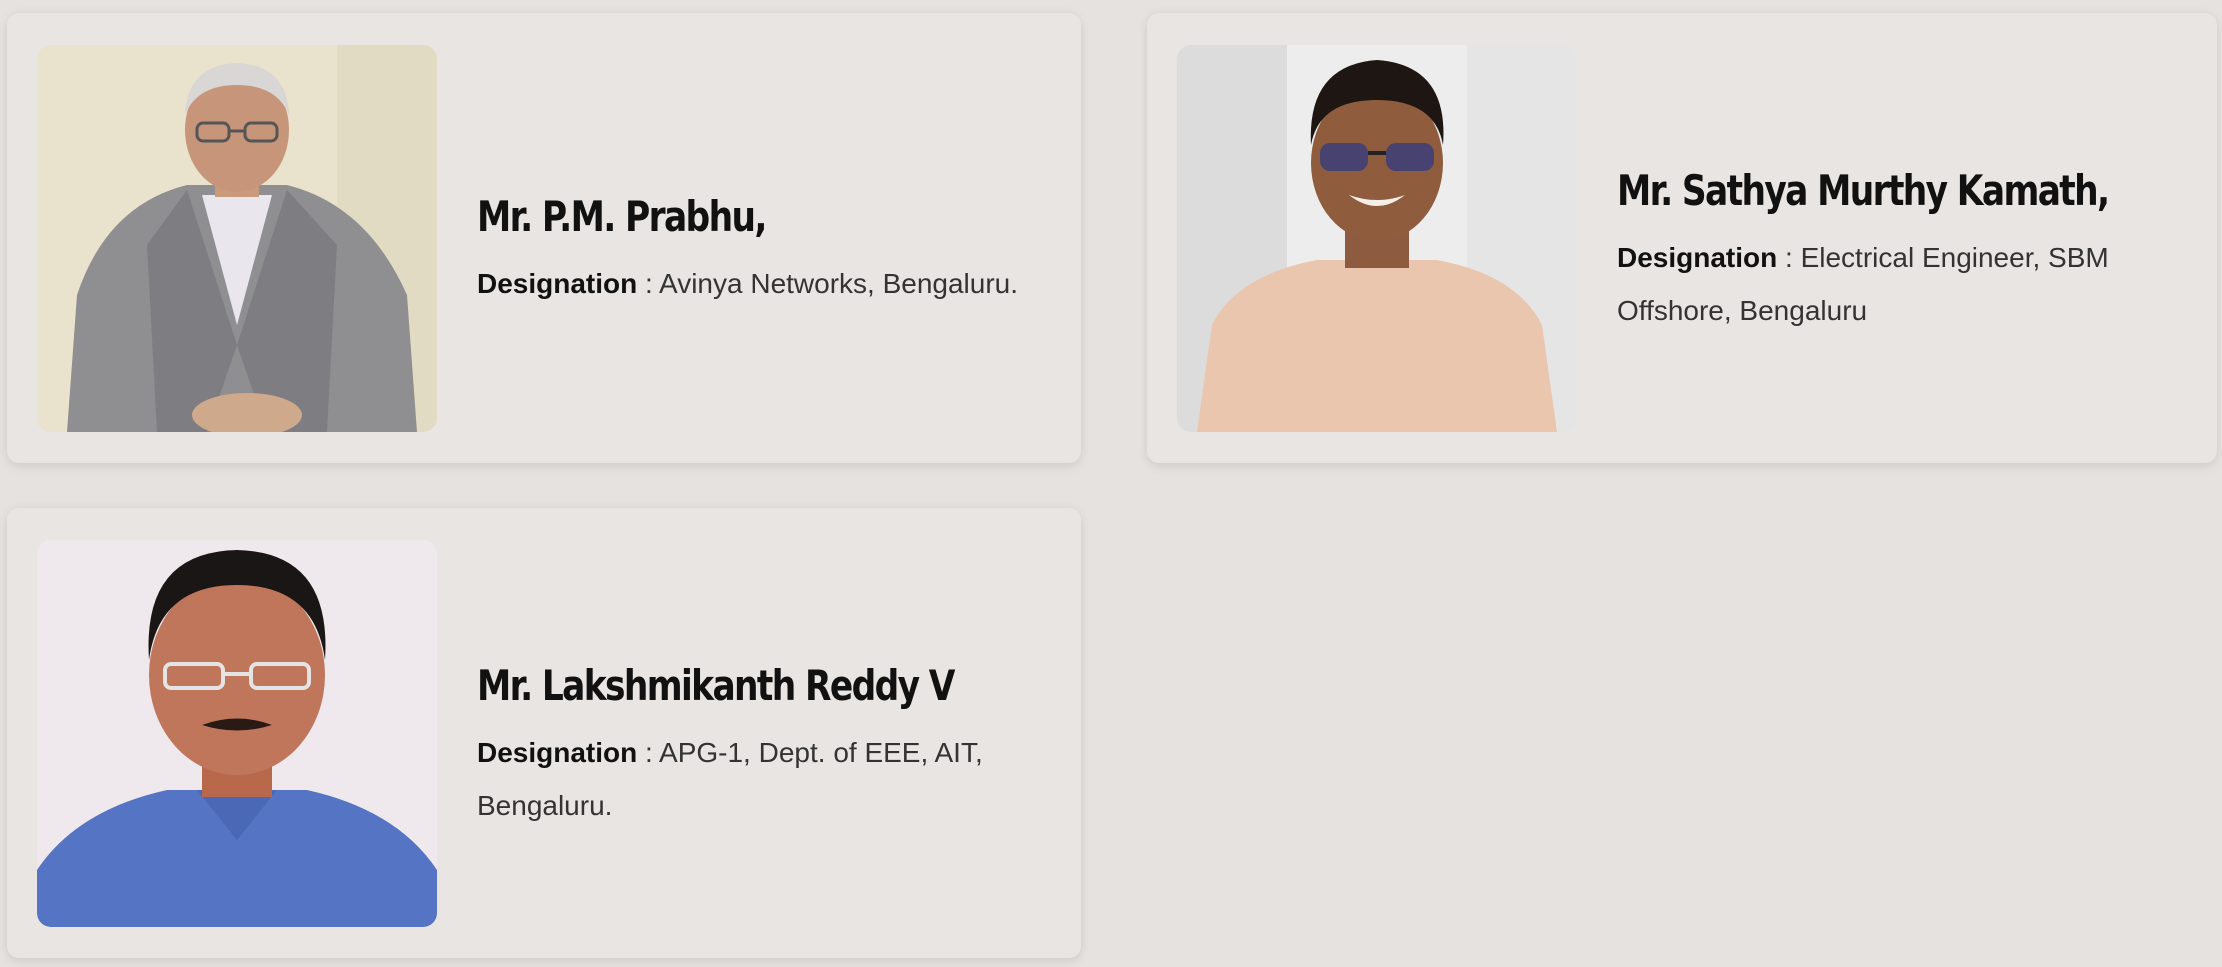 Image resolution: width=2222 pixels, height=967 pixels. Describe the element at coordinates (622, 216) in the screenshot. I see `person-name: Mr. P.M. Prabhu,` at that location.